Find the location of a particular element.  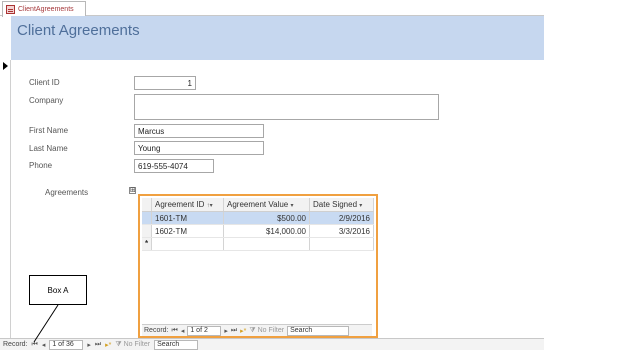

table-row: 1602-TM $14,000.00 3/3/2016 is located at coordinates (258, 231).